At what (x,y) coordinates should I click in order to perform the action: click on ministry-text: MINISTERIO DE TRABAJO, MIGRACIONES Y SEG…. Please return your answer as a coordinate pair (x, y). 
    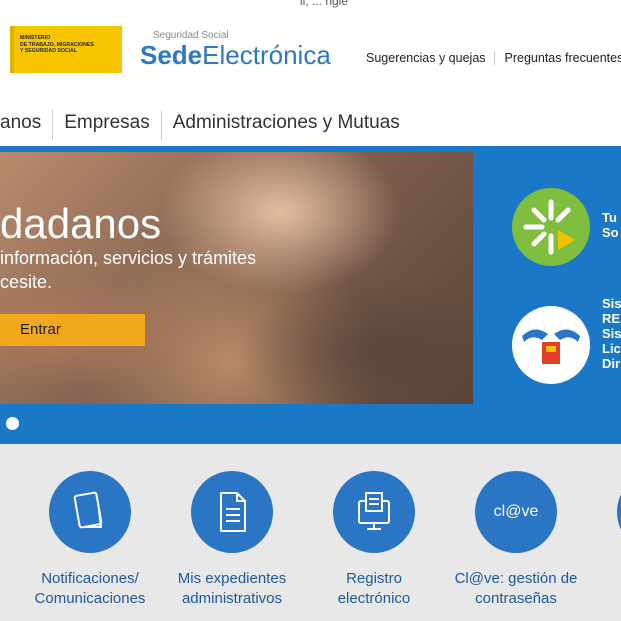
    Looking at the image, I should click on (57, 44).